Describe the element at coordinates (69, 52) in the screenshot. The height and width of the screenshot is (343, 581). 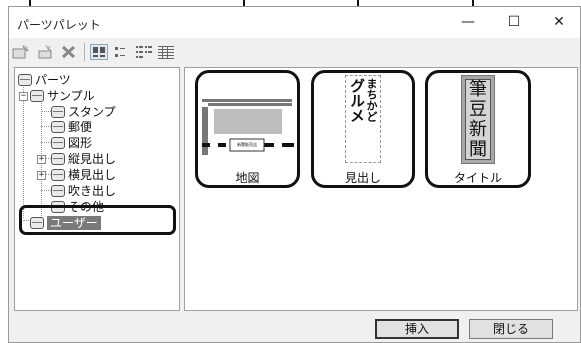
I see `delete-icon` at that location.